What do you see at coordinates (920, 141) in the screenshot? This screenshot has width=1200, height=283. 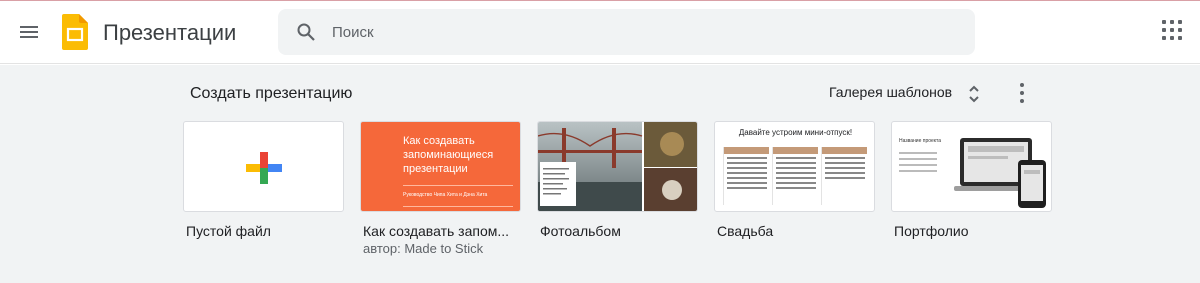 I see `thumb-title: Название проекта` at bounding box center [920, 141].